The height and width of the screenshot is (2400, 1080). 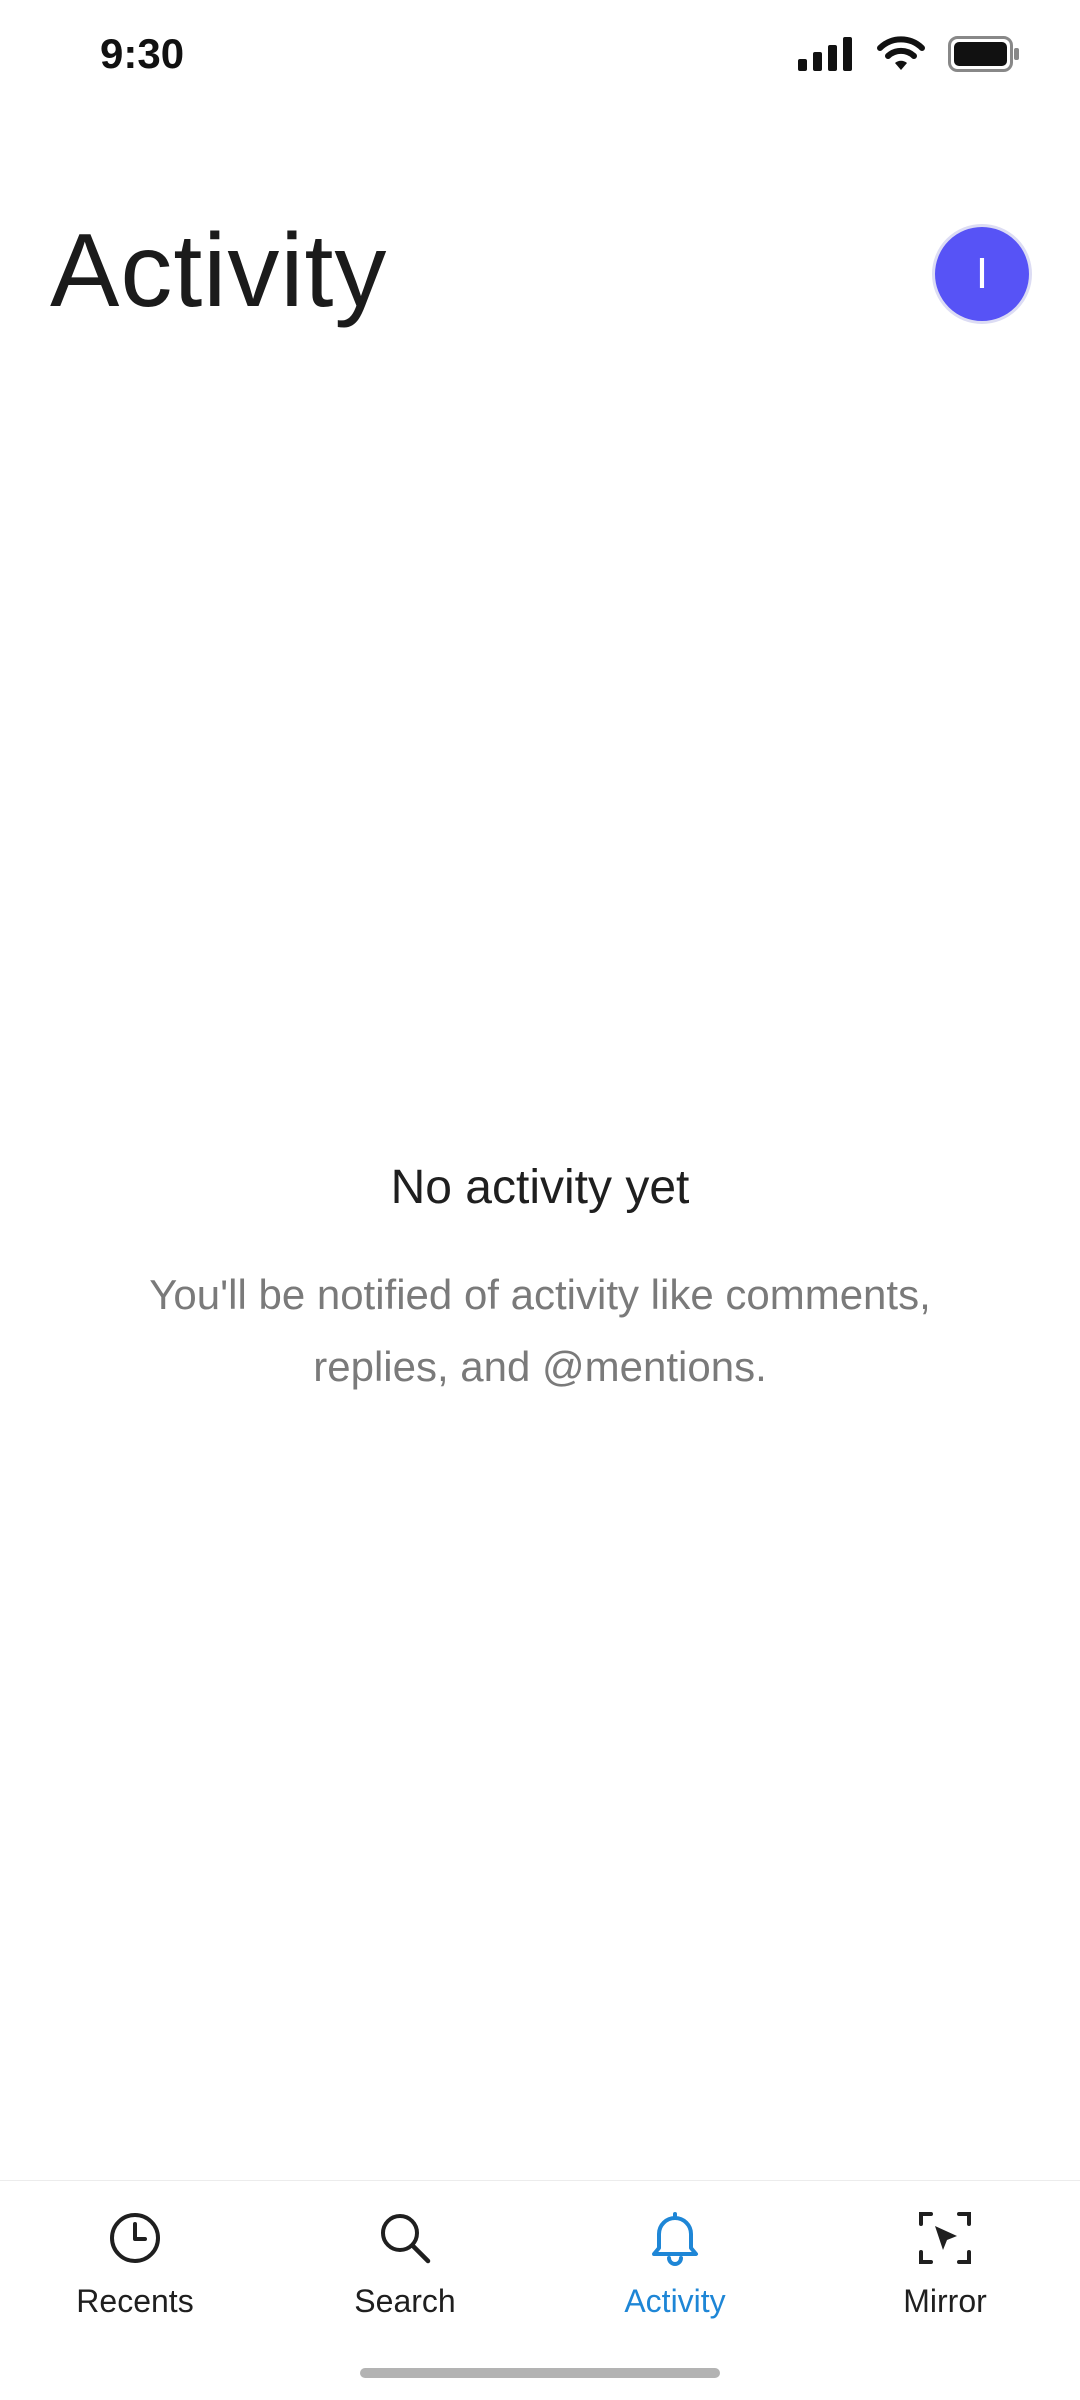 What do you see at coordinates (219, 271) in the screenshot?
I see `page-title: Activity` at bounding box center [219, 271].